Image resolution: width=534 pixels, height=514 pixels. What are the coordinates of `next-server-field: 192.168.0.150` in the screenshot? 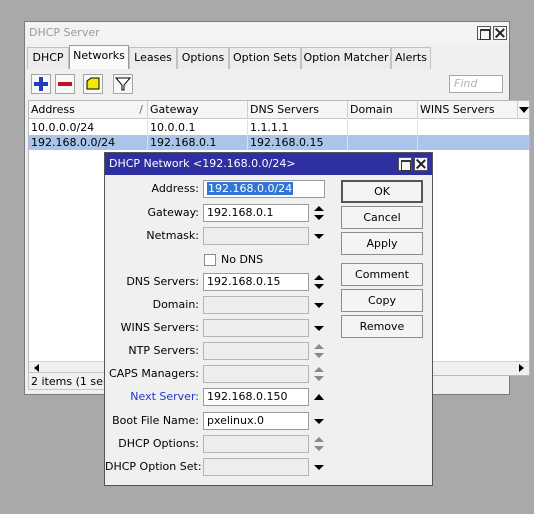 It's located at (256, 397).